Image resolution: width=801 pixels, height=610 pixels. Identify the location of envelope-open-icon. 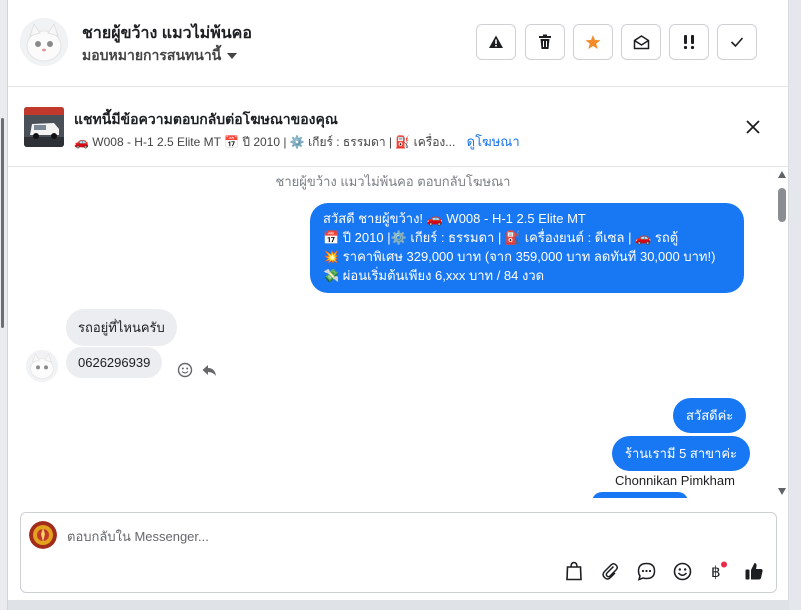
(641, 42).